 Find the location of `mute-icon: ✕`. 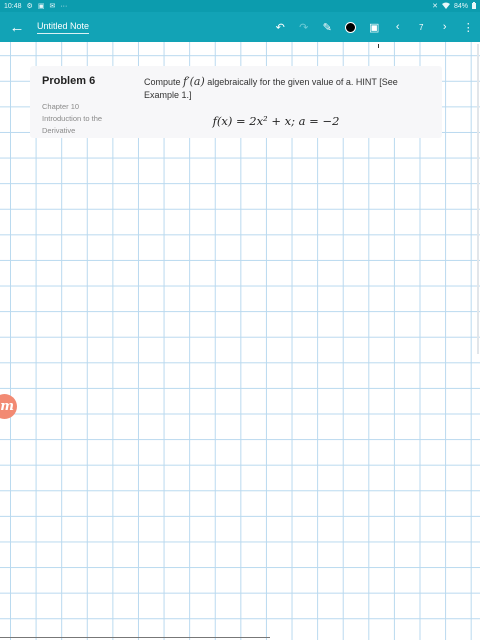

mute-icon: ✕ is located at coordinates (435, 6).